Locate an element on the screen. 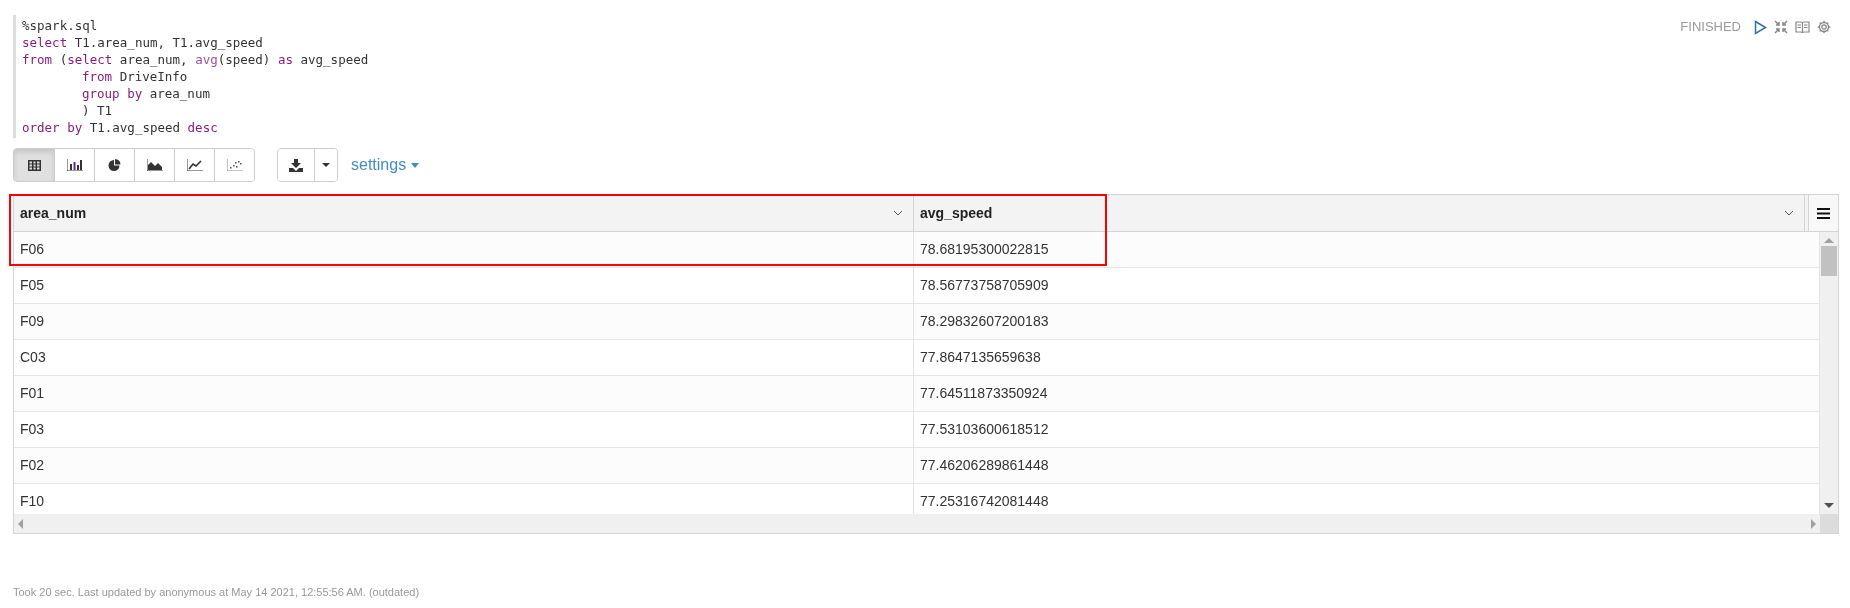 The height and width of the screenshot is (608, 1850). settings-link: settings is located at coordinates (385, 165).